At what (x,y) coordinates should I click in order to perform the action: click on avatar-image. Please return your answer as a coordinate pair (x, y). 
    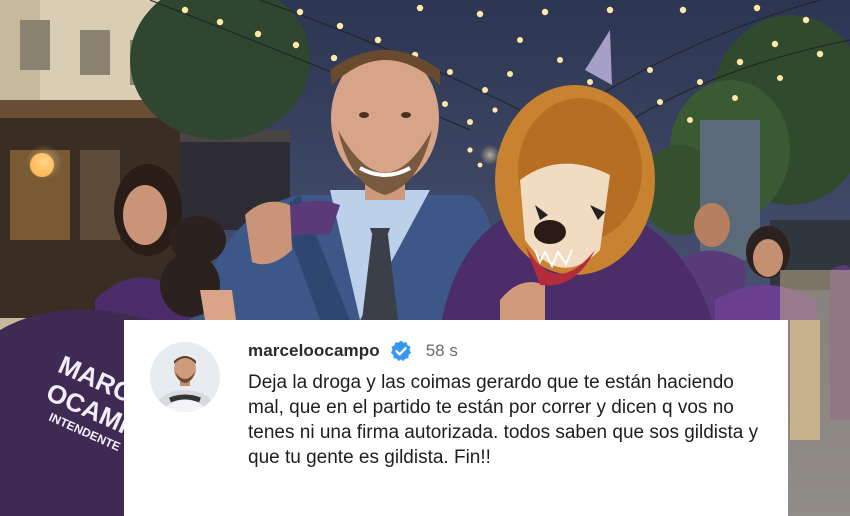
    Looking at the image, I should click on (185, 377).